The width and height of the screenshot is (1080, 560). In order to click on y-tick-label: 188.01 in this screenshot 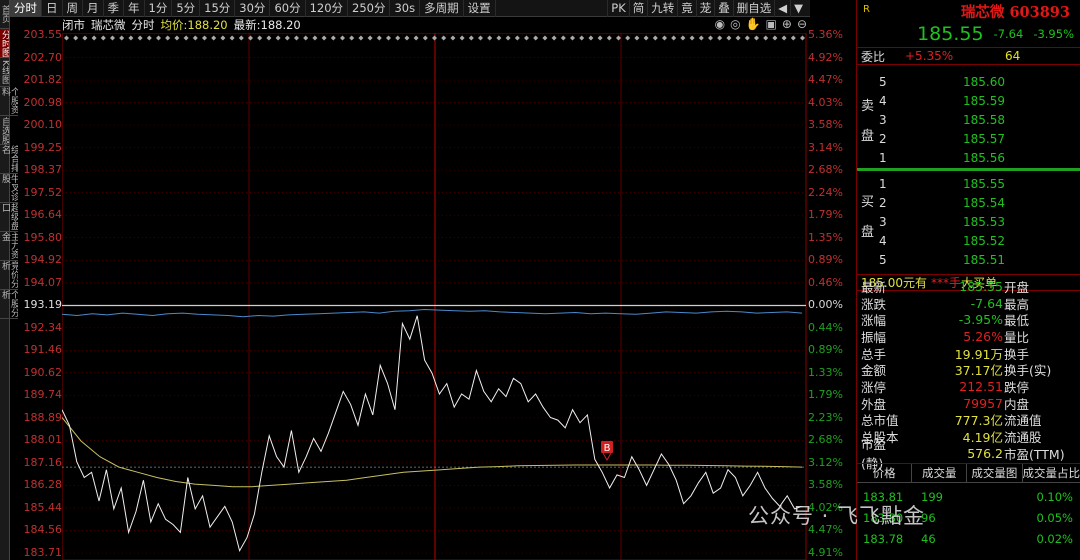, I will do `click(43, 440)`.